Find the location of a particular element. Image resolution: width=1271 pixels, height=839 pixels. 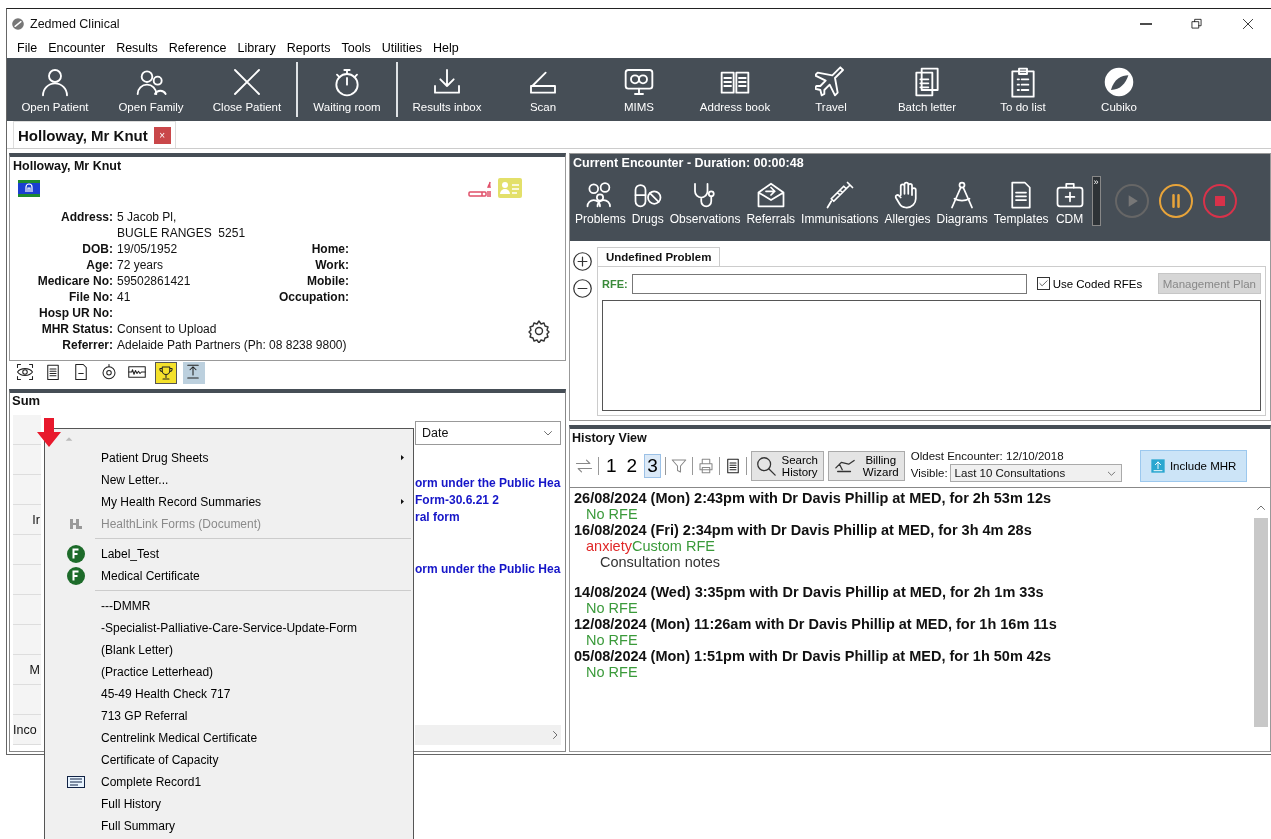

toolbar-button: Templates is located at coordinates (1021, 203).